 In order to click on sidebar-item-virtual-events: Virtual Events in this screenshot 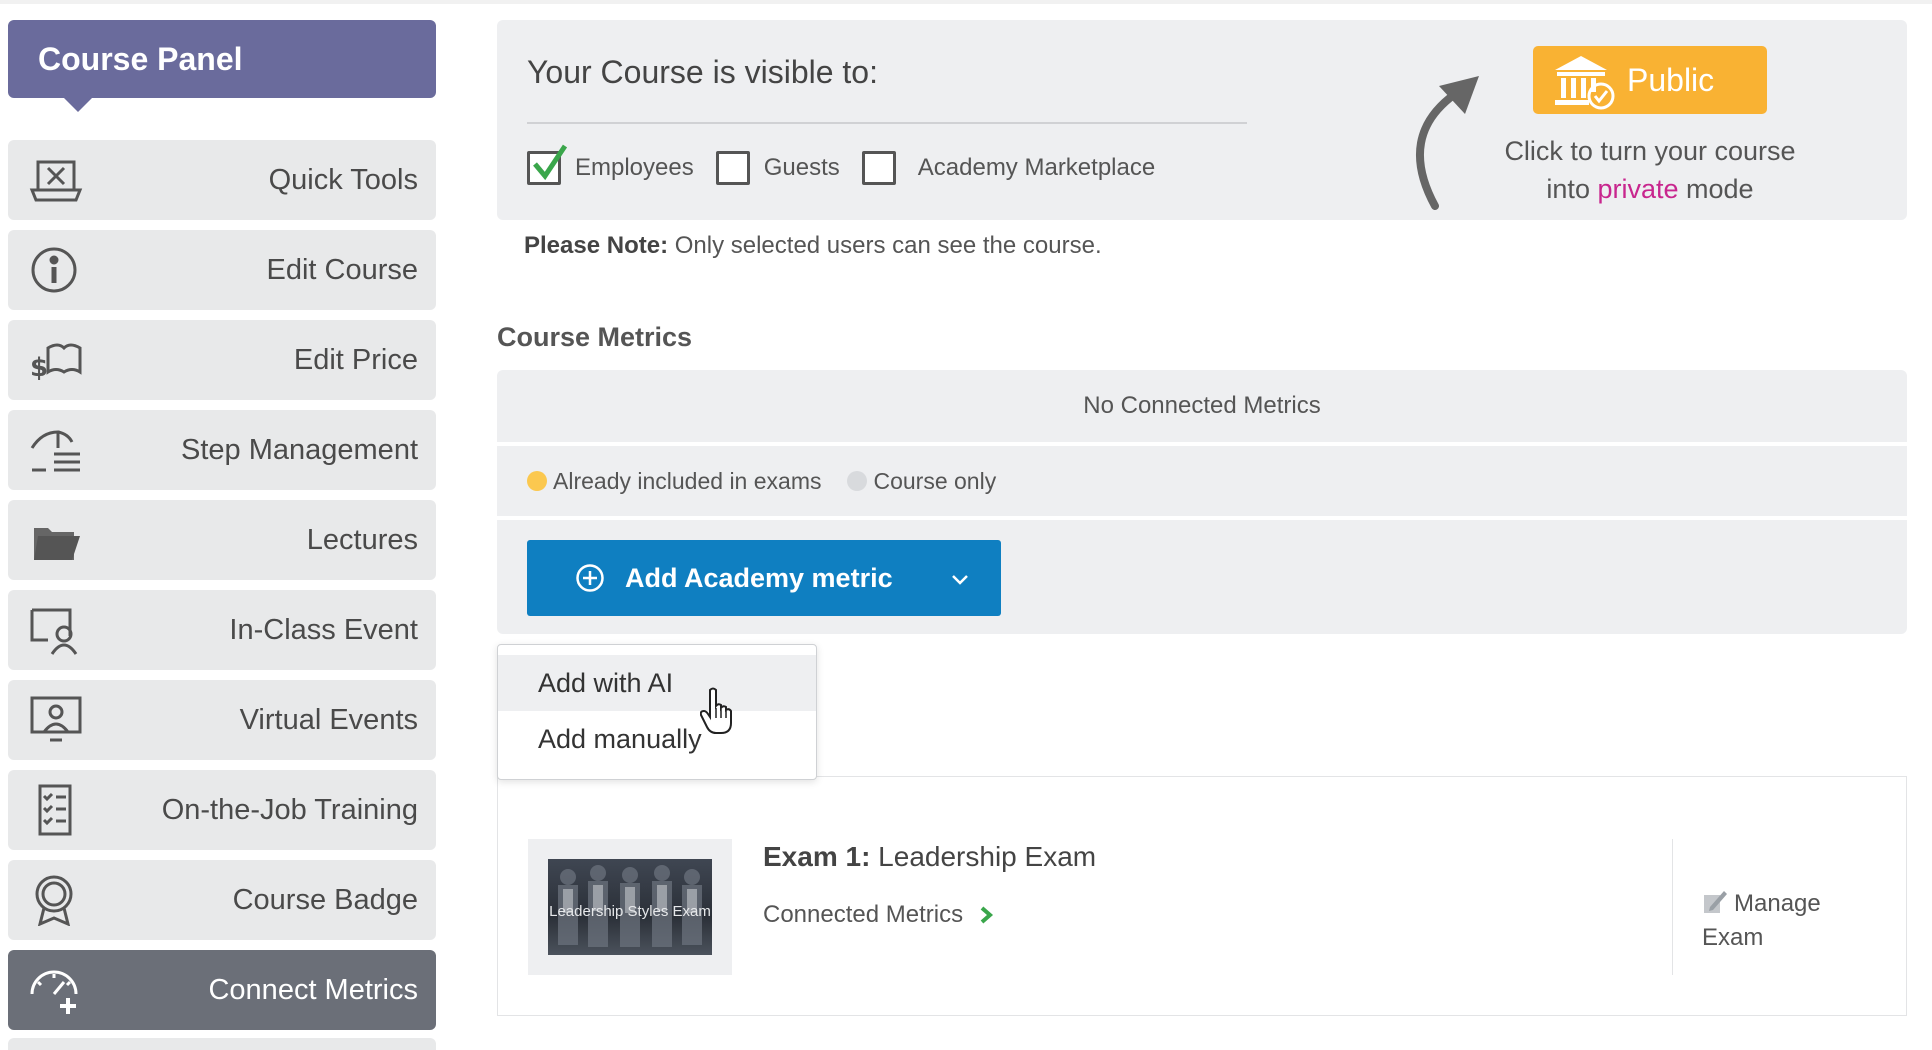, I will do `click(222, 720)`.